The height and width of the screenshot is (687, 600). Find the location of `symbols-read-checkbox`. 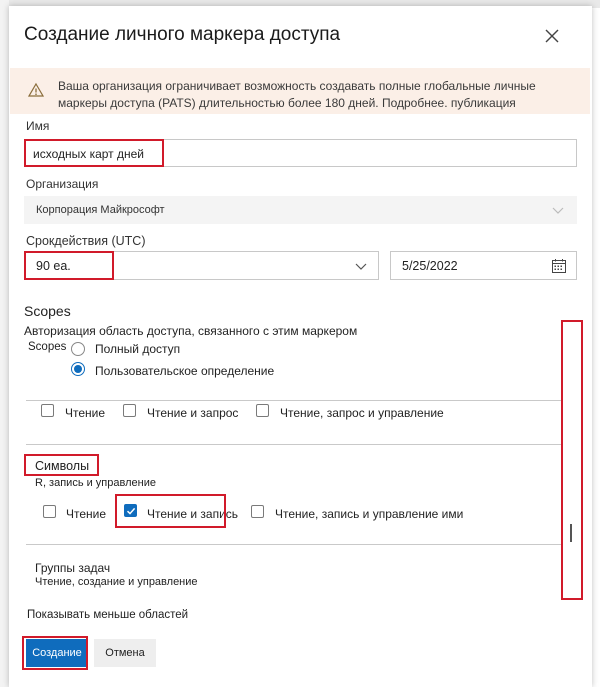

symbols-read-checkbox is located at coordinates (49, 511).